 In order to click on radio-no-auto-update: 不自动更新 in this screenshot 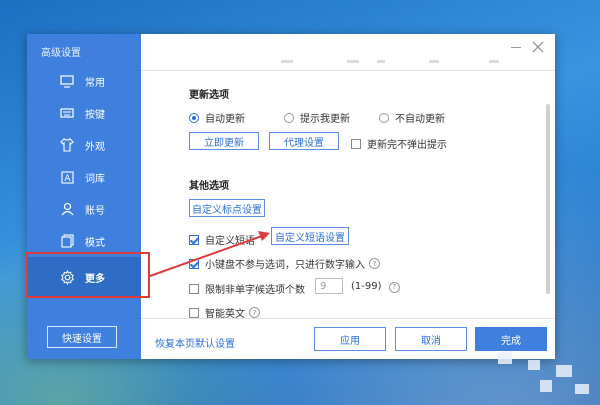, I will do `click(412, 117)`.